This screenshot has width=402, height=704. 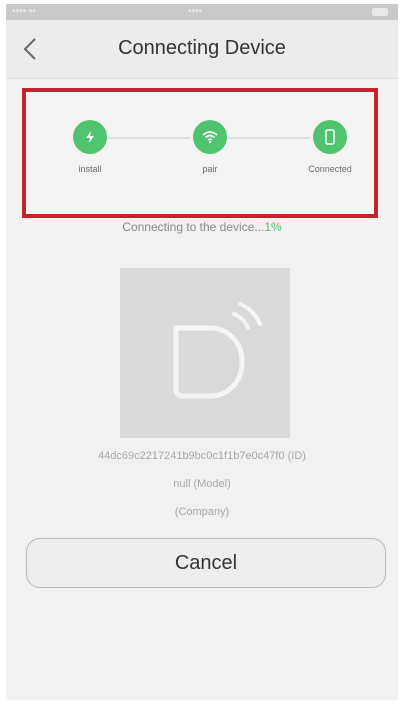 I want to click on page-title: Connecting Device, so click(x=202, y=48).